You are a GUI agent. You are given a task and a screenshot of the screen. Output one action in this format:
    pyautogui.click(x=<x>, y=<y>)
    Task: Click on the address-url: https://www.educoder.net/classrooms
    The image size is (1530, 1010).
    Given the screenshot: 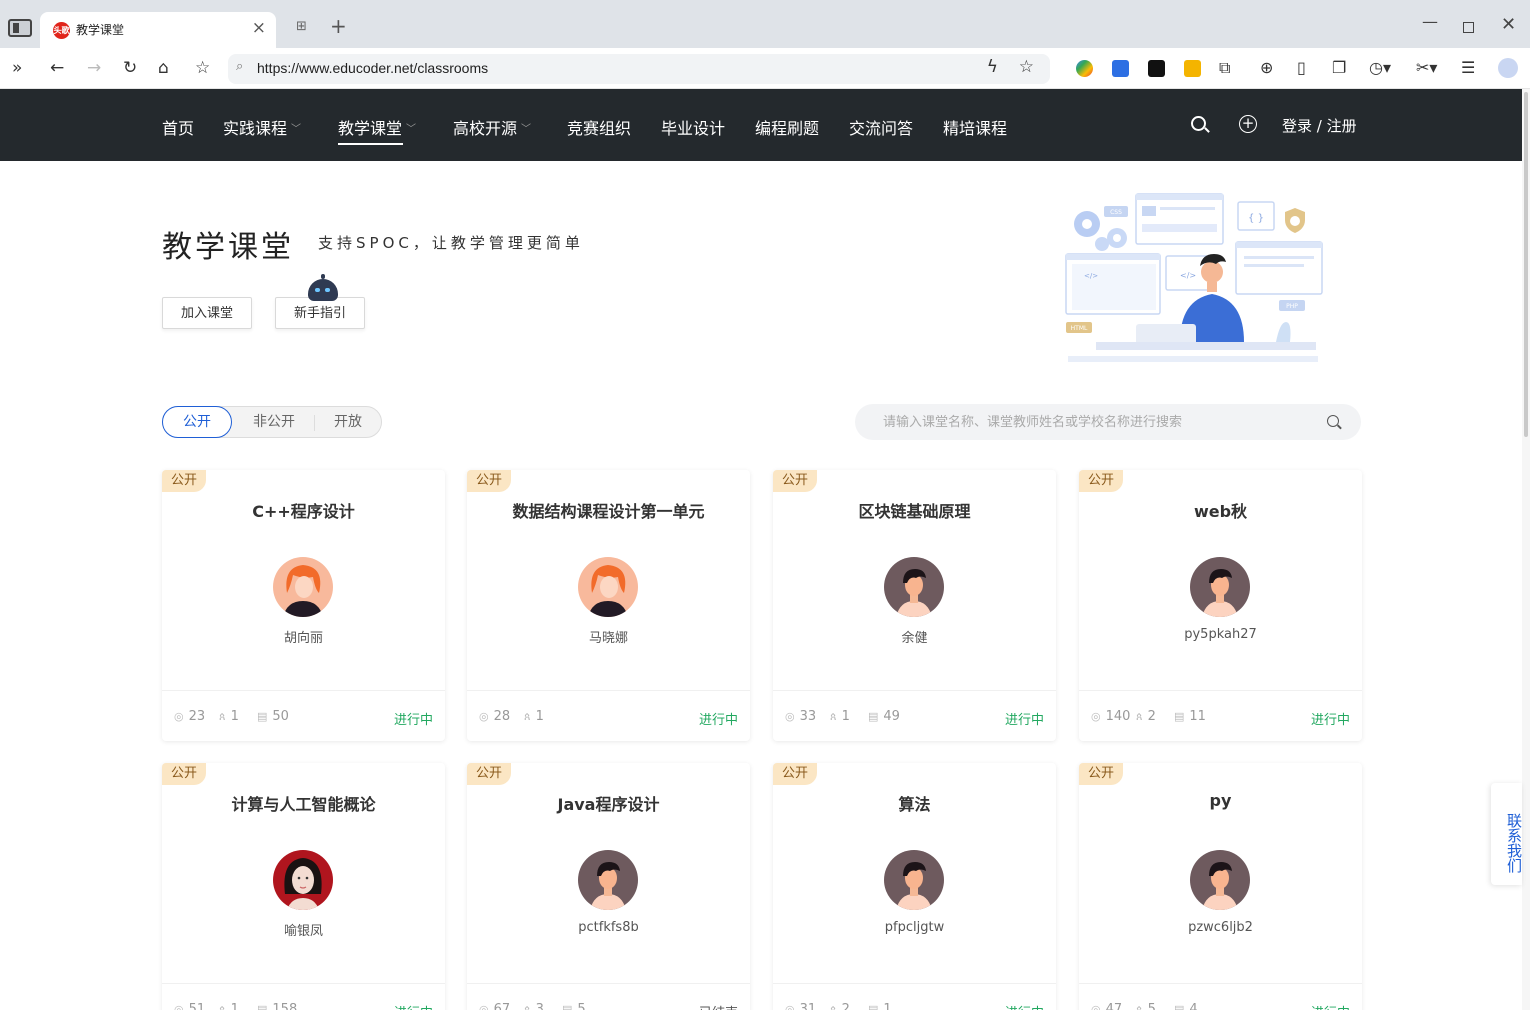 What is the action you would take?
    pyautogui.click(x=372, y=68)
    